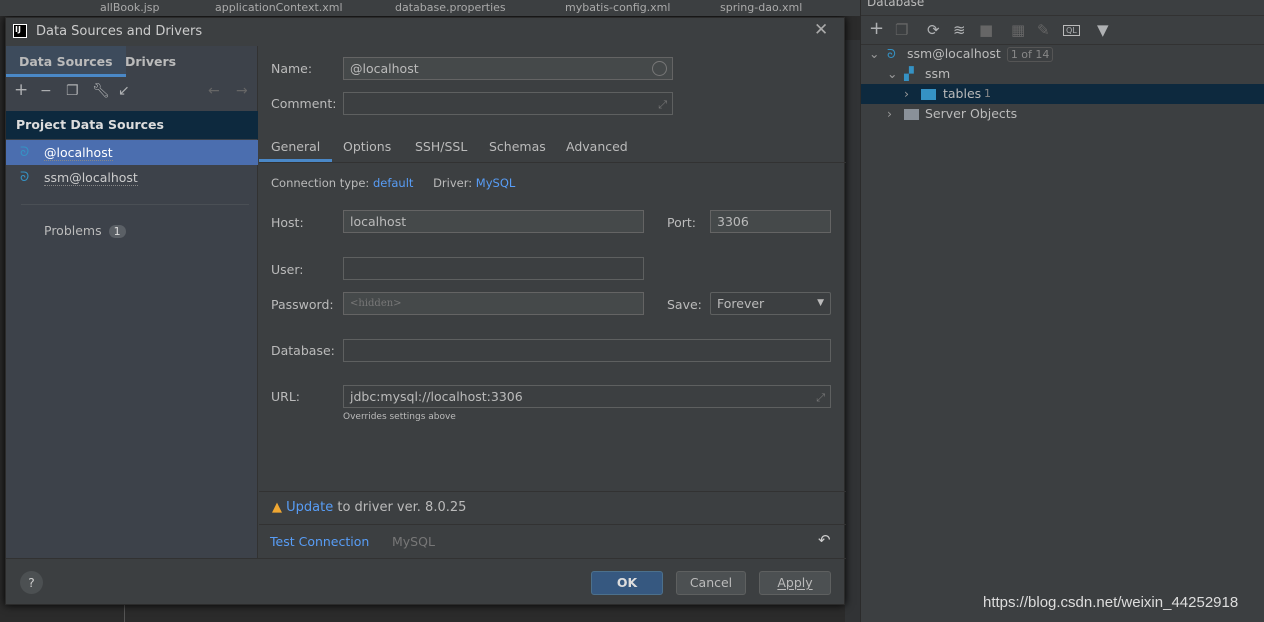  I want to click on problems-count-badge: 1, so click(117, 231).